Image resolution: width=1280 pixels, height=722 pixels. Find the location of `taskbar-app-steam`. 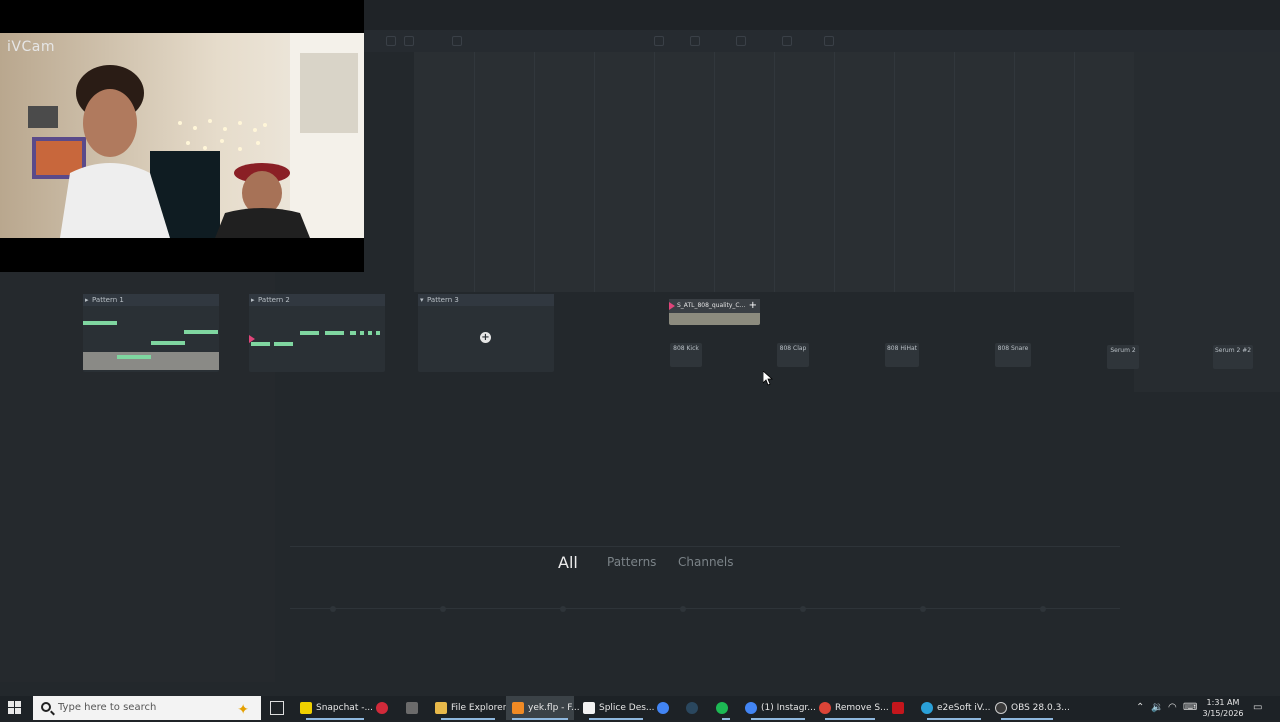

taskbar-app-steam is located at coordinates (696, 708).